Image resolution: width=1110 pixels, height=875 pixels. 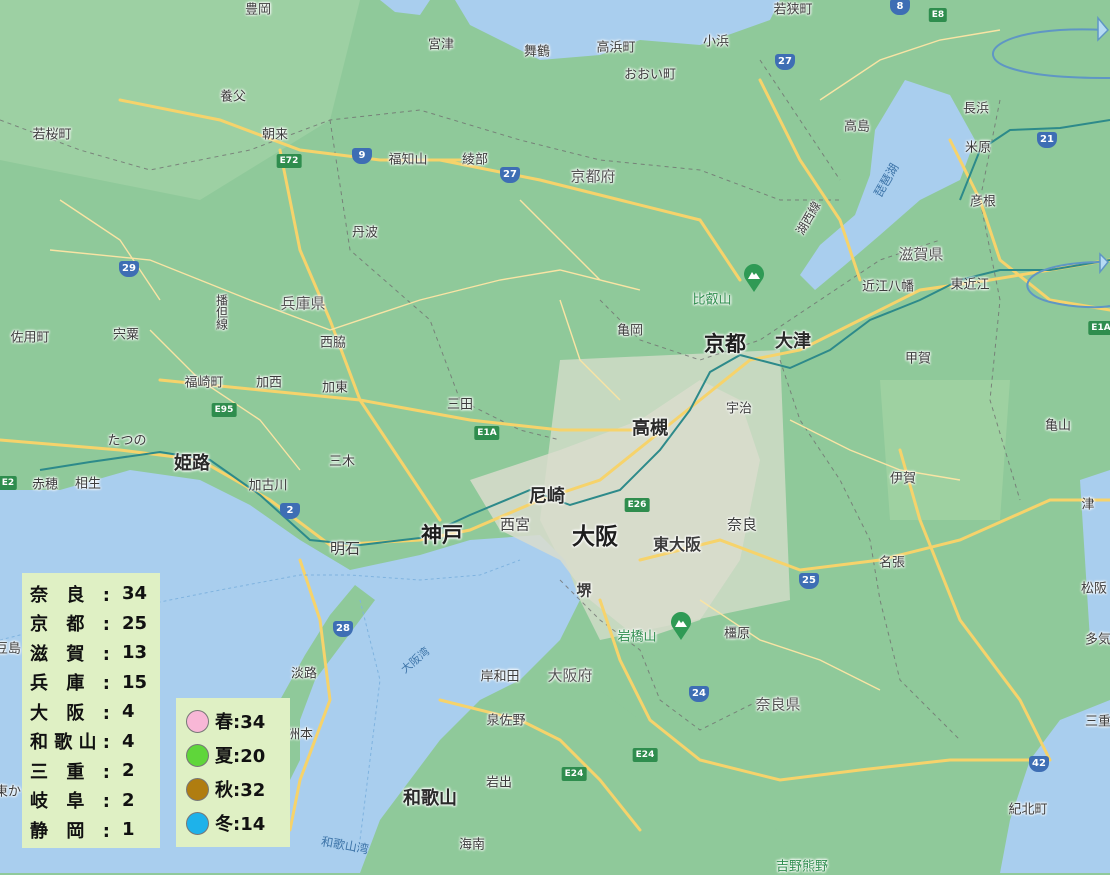 I want to click on place-kyoto-pref: 京都府, so click(x=593, y=176).